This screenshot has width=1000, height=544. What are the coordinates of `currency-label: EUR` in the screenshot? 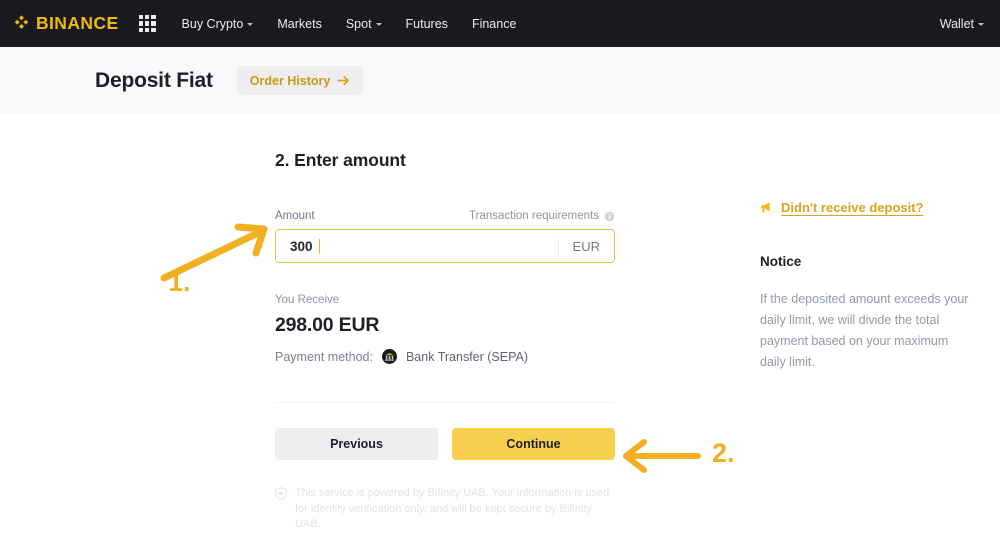 It's located at (586, 246).